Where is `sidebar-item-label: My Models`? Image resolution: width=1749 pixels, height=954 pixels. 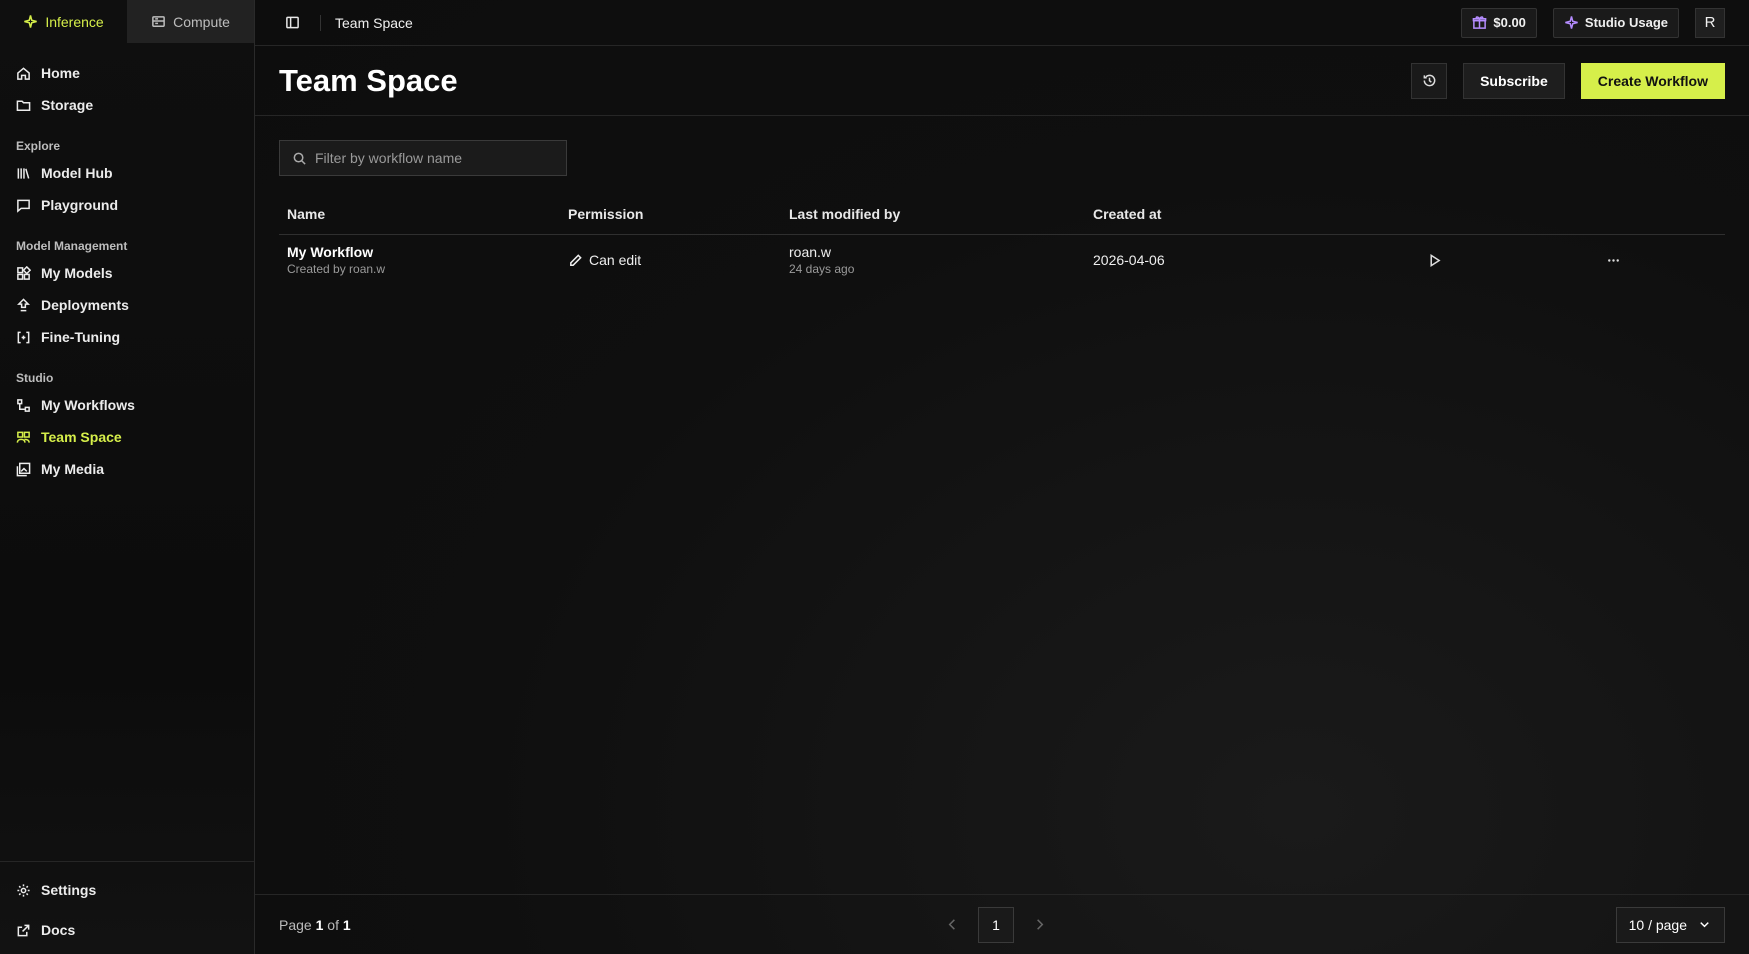 sidebar-item-label: My Models is located at coordinates (77, 273).